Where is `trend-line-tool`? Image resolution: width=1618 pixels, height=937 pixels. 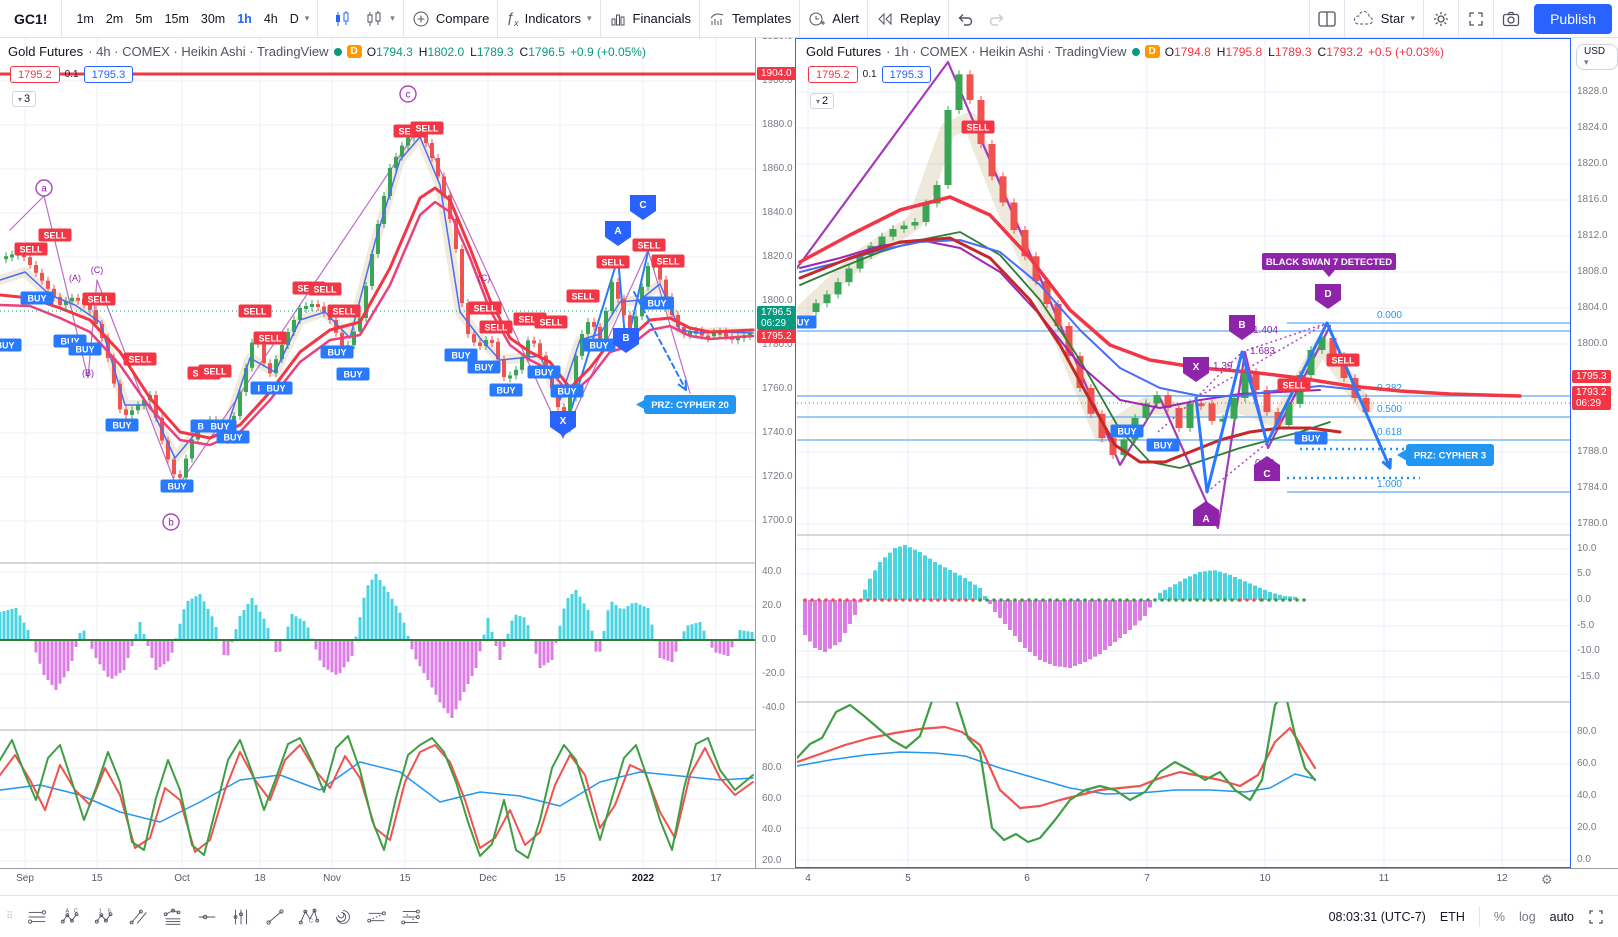 trend-line-tool is located at coordinates (275, 917).